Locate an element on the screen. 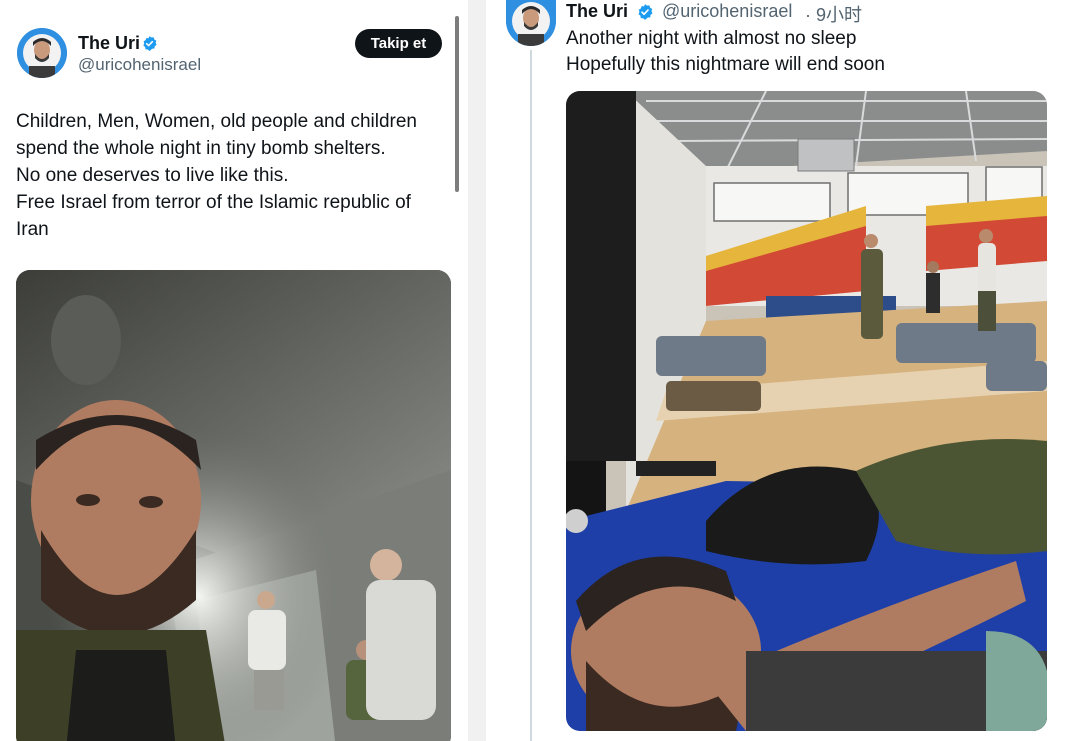  thread-connector-line is located at coordinates (531, 395).